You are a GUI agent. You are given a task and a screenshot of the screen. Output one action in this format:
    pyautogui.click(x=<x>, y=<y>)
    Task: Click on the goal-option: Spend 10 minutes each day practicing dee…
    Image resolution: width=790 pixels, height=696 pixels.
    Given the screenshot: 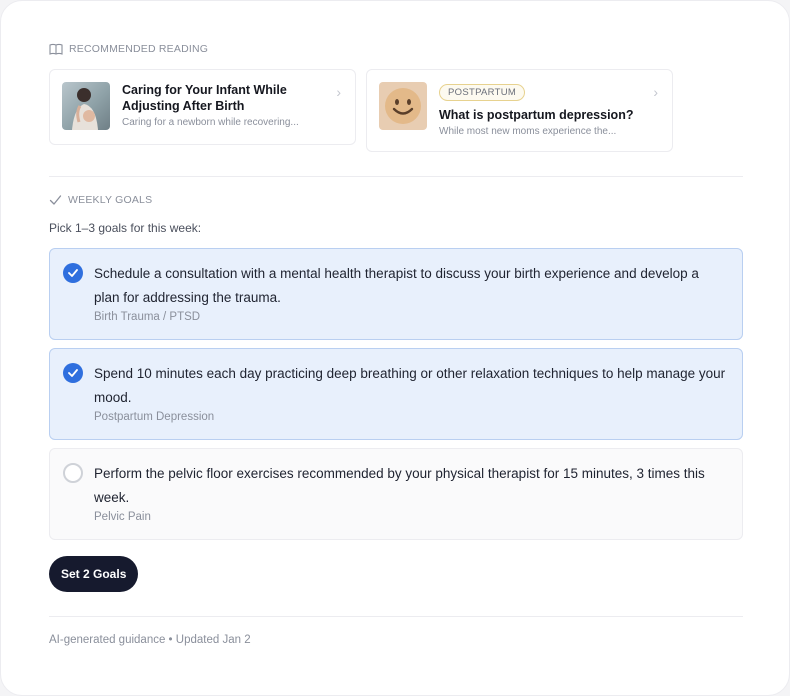 What is the action you would take?
    pyautogui.click(x=396, y=394)
    